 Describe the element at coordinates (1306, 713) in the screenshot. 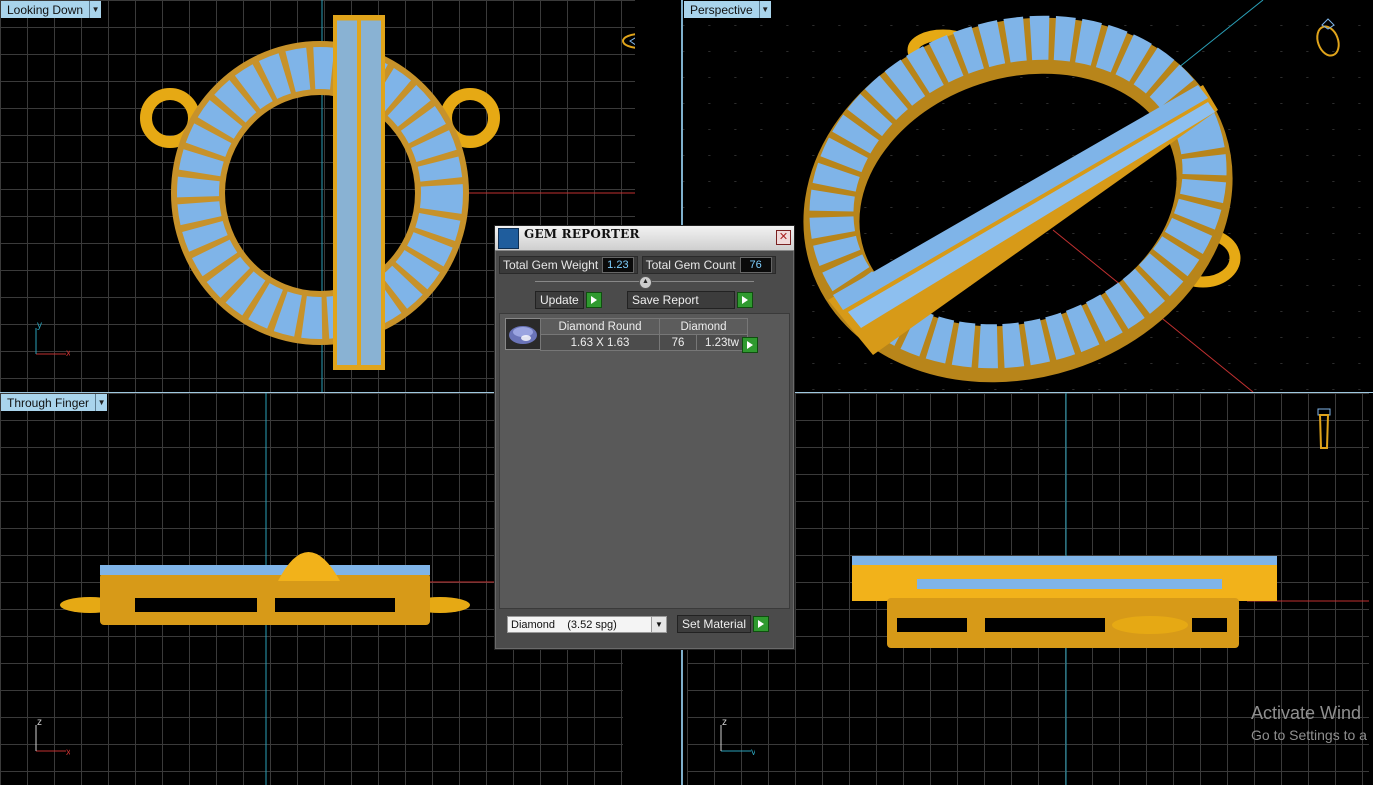

I see `watermark-line-1: Activate Wind` at that location.